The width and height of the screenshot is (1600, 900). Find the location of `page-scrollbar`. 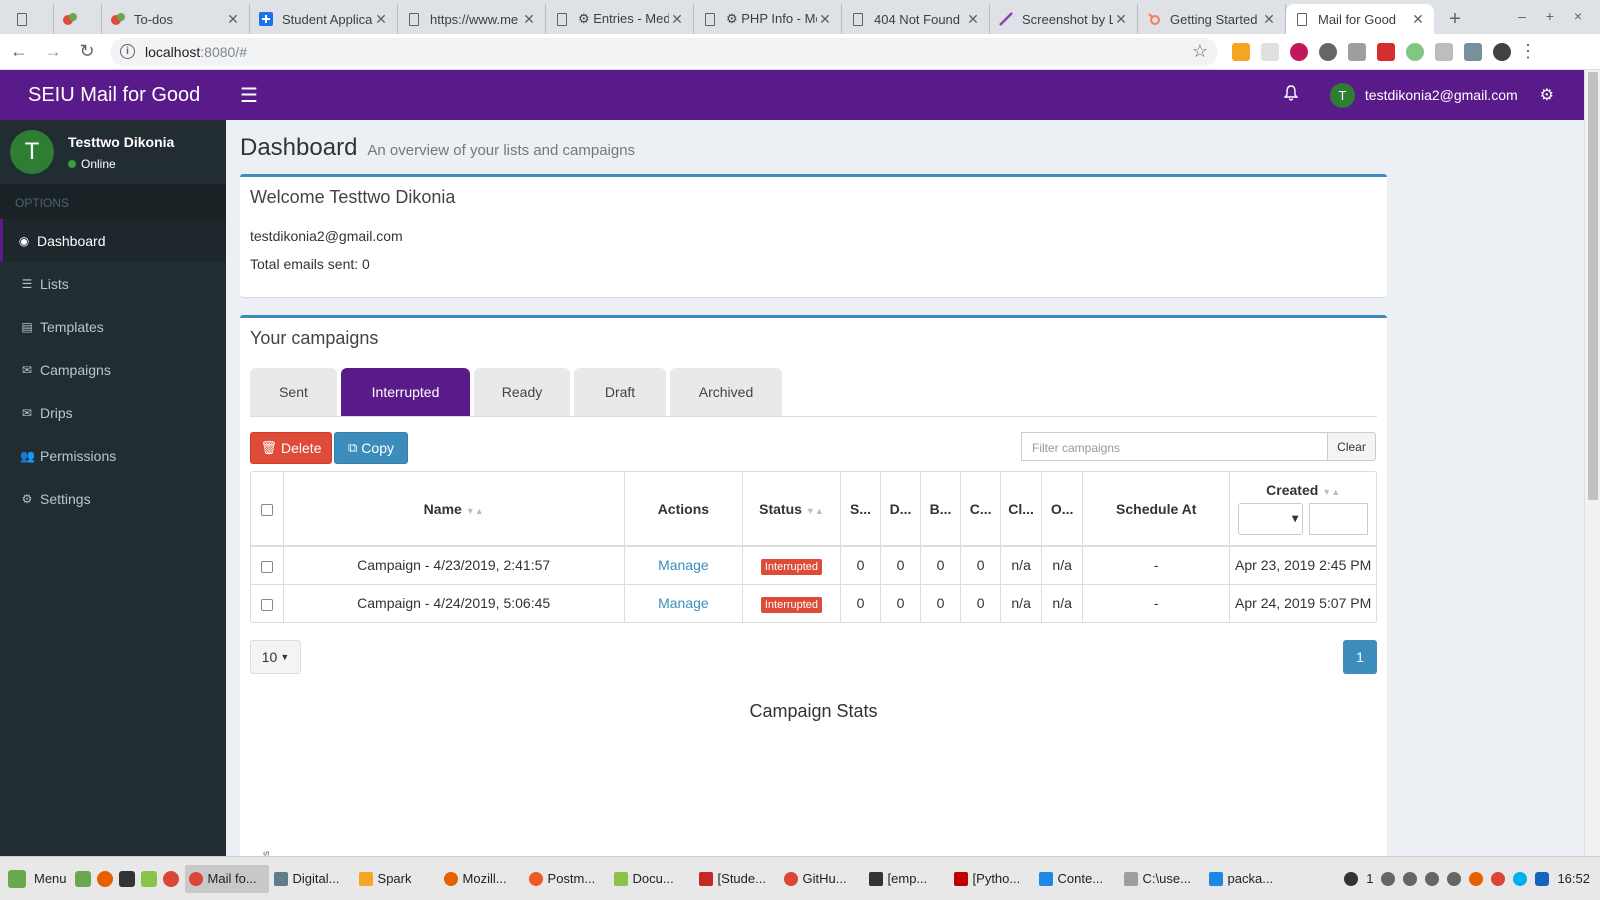

page-scrollbar is located at coordinates (1592, 463).